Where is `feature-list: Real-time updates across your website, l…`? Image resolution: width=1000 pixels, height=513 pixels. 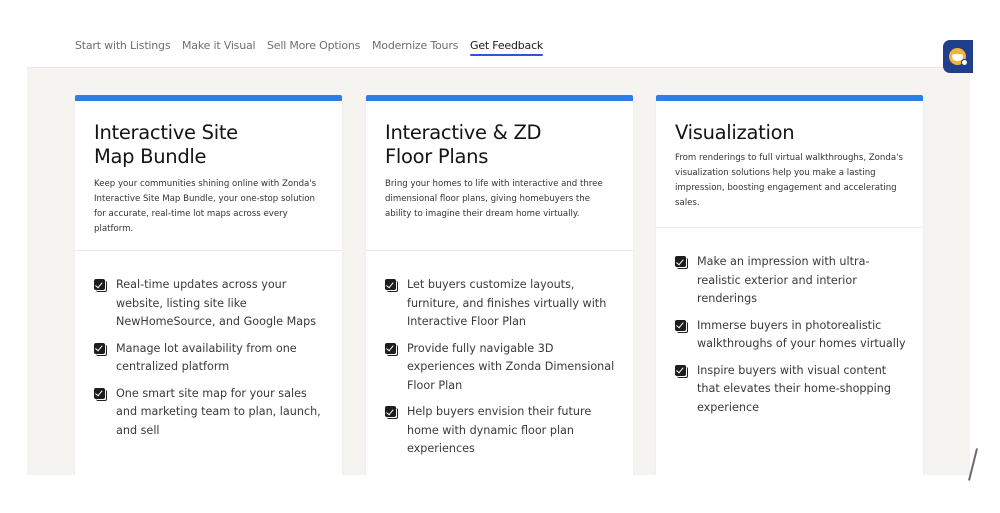 feature-list: Real-time updates across your website, l… is located at coordinates (212, 362).